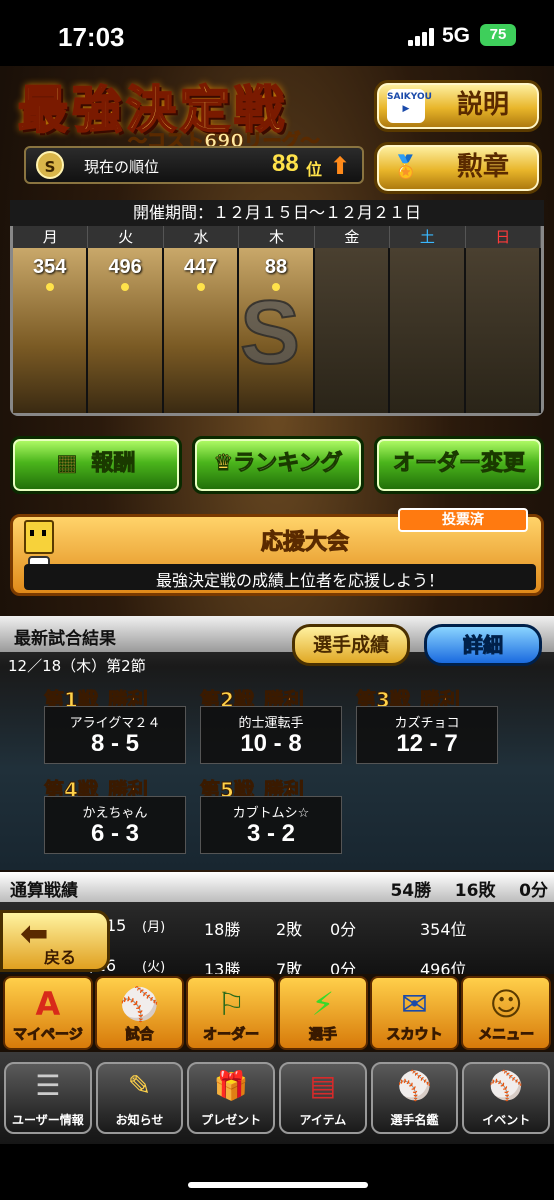  I want to click on nav-order: ⚐ オーダー, so click(231, 1013).